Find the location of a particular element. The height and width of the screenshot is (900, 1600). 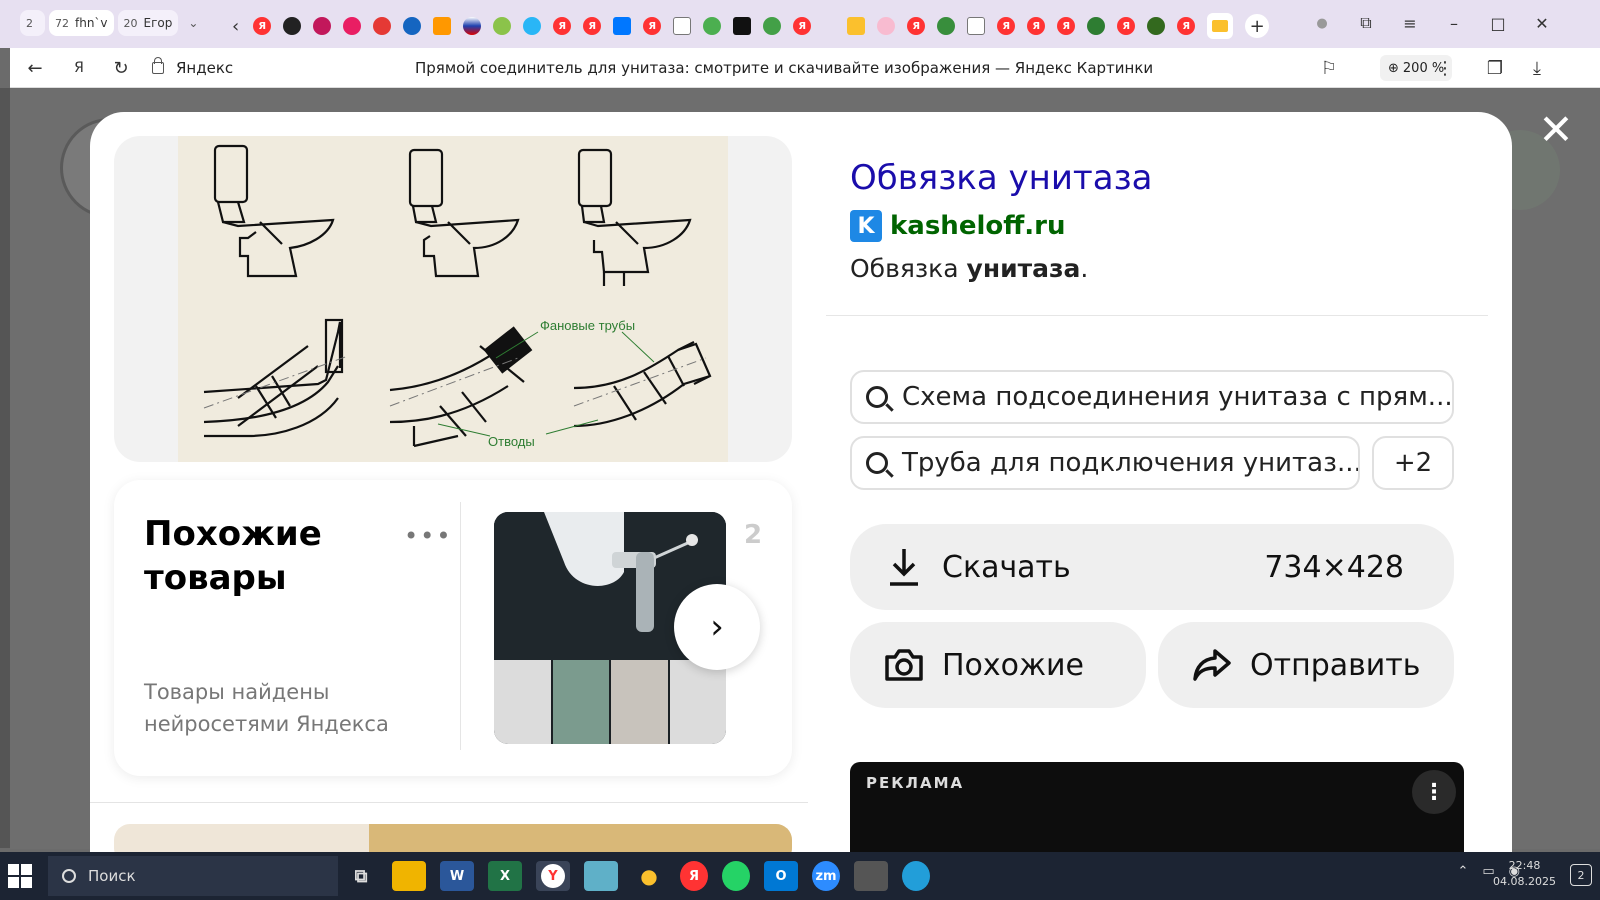

more-searches-button: +2 is located at coordinates (1413, 463).